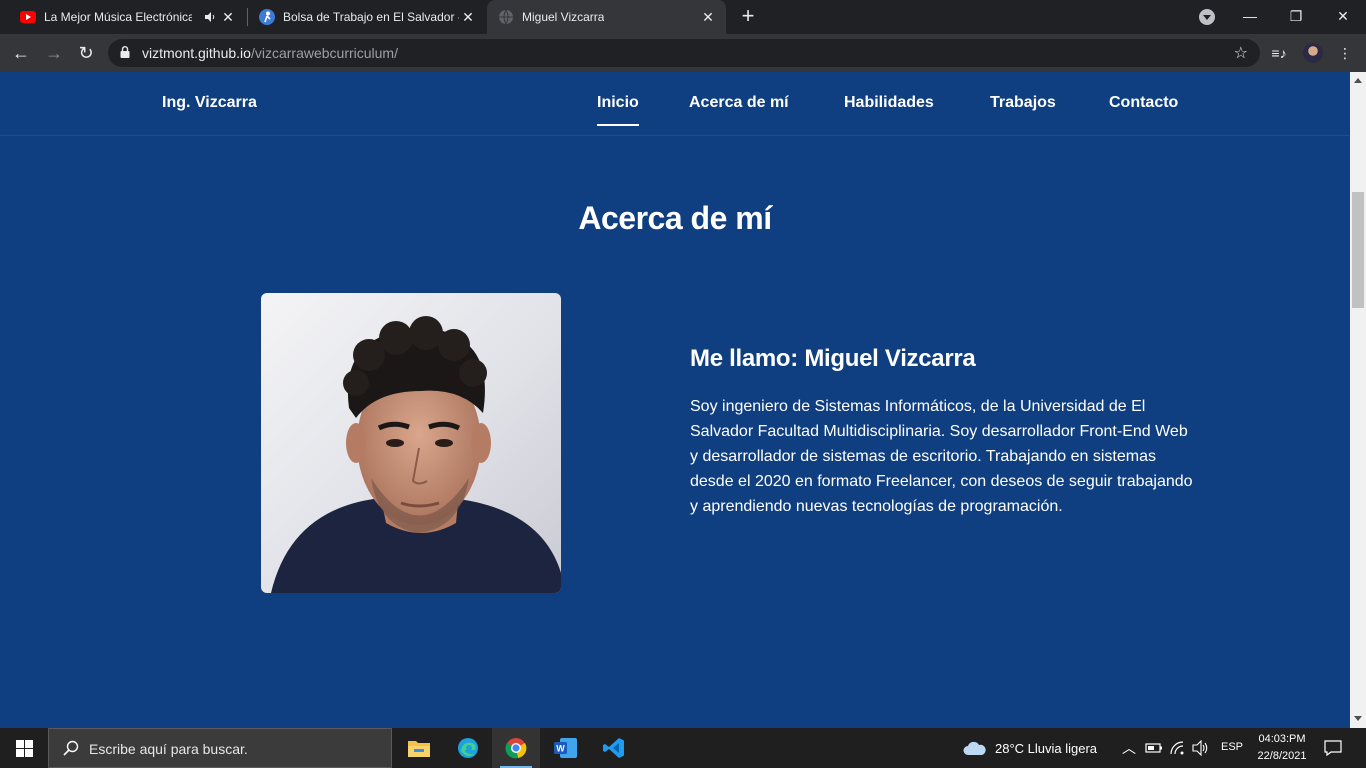  I want to click on language-indicator: ESP, so click(1232, 747).